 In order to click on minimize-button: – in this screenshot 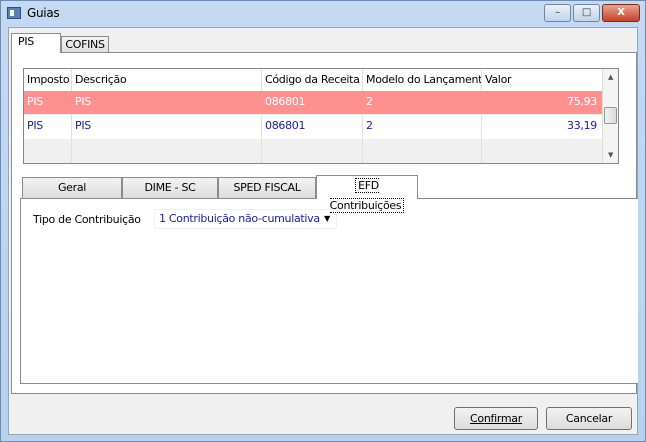, I will do `click(557, 13)`.